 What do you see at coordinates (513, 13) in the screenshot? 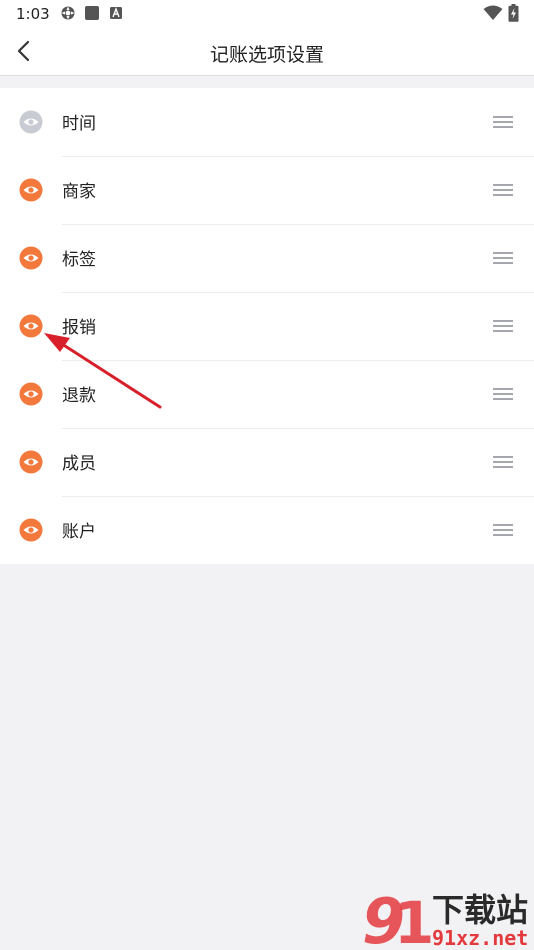
I see `battery-charging-icon` at bounding box center [513, 13].